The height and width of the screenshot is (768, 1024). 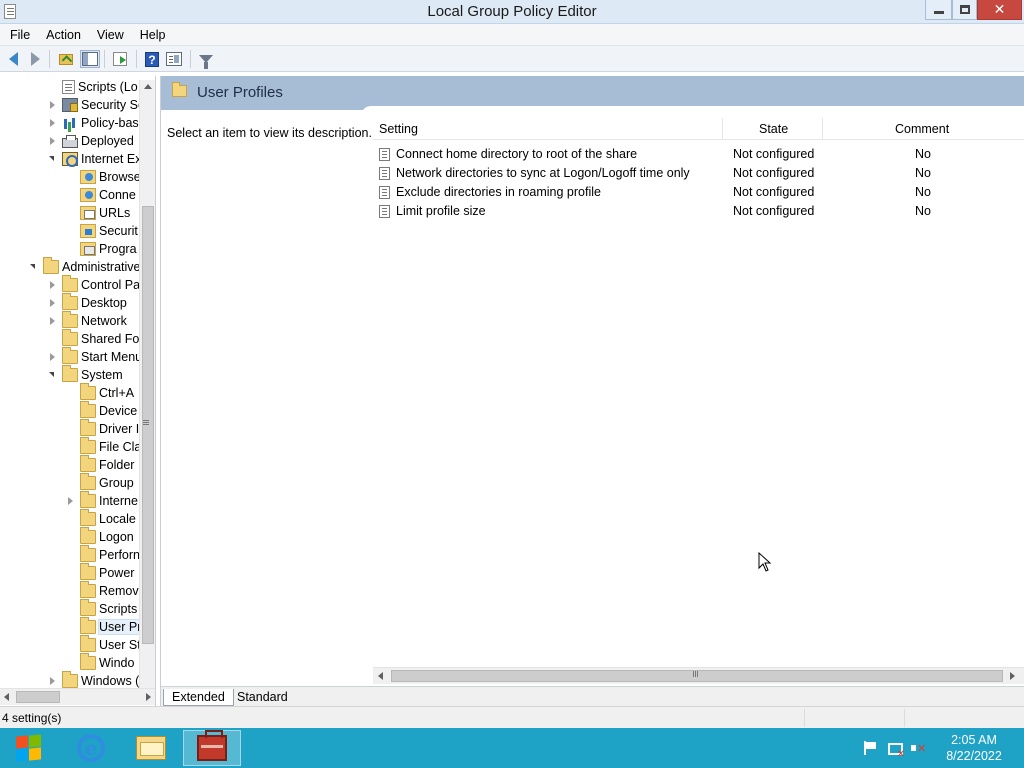 I want to click on tree-item-label: System, so click(x=102, y=375).